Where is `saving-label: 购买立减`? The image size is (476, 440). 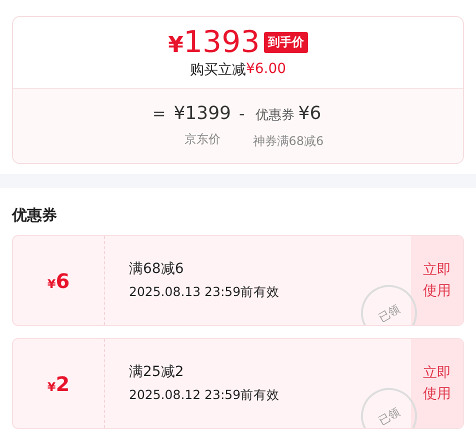 saving-label: 购买立减 is located at coordinates (218, 69).